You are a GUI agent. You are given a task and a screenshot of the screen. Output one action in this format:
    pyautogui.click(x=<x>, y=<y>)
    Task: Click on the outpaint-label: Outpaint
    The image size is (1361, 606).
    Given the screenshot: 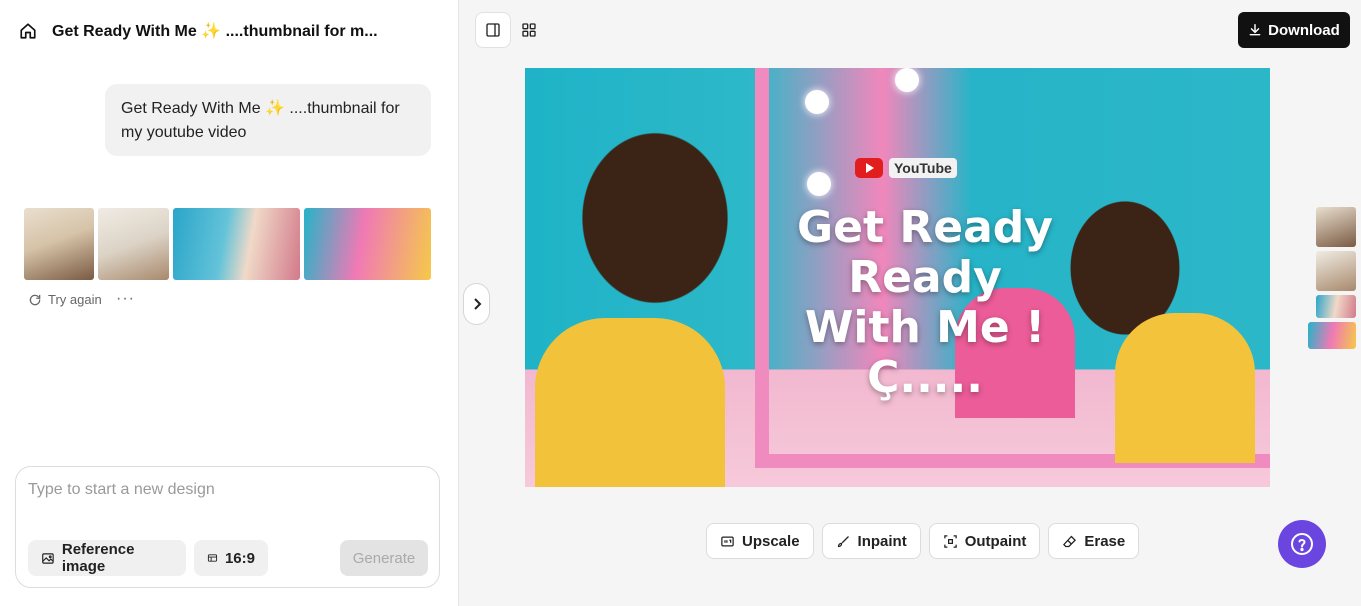 What is the action you would take?
    pyautogui.click(x=995, y=541)
    